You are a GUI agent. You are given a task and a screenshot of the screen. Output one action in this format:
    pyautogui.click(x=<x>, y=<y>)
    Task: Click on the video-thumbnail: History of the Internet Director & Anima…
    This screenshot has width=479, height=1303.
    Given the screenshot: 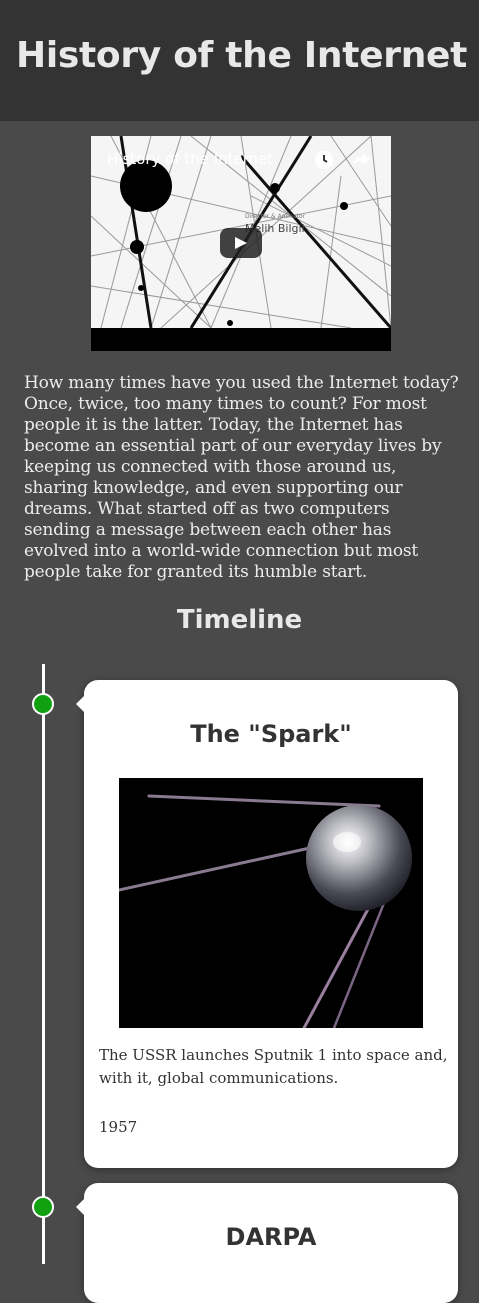 What is the action you would take?
    pyautogui.click(x=241, y=232)
    